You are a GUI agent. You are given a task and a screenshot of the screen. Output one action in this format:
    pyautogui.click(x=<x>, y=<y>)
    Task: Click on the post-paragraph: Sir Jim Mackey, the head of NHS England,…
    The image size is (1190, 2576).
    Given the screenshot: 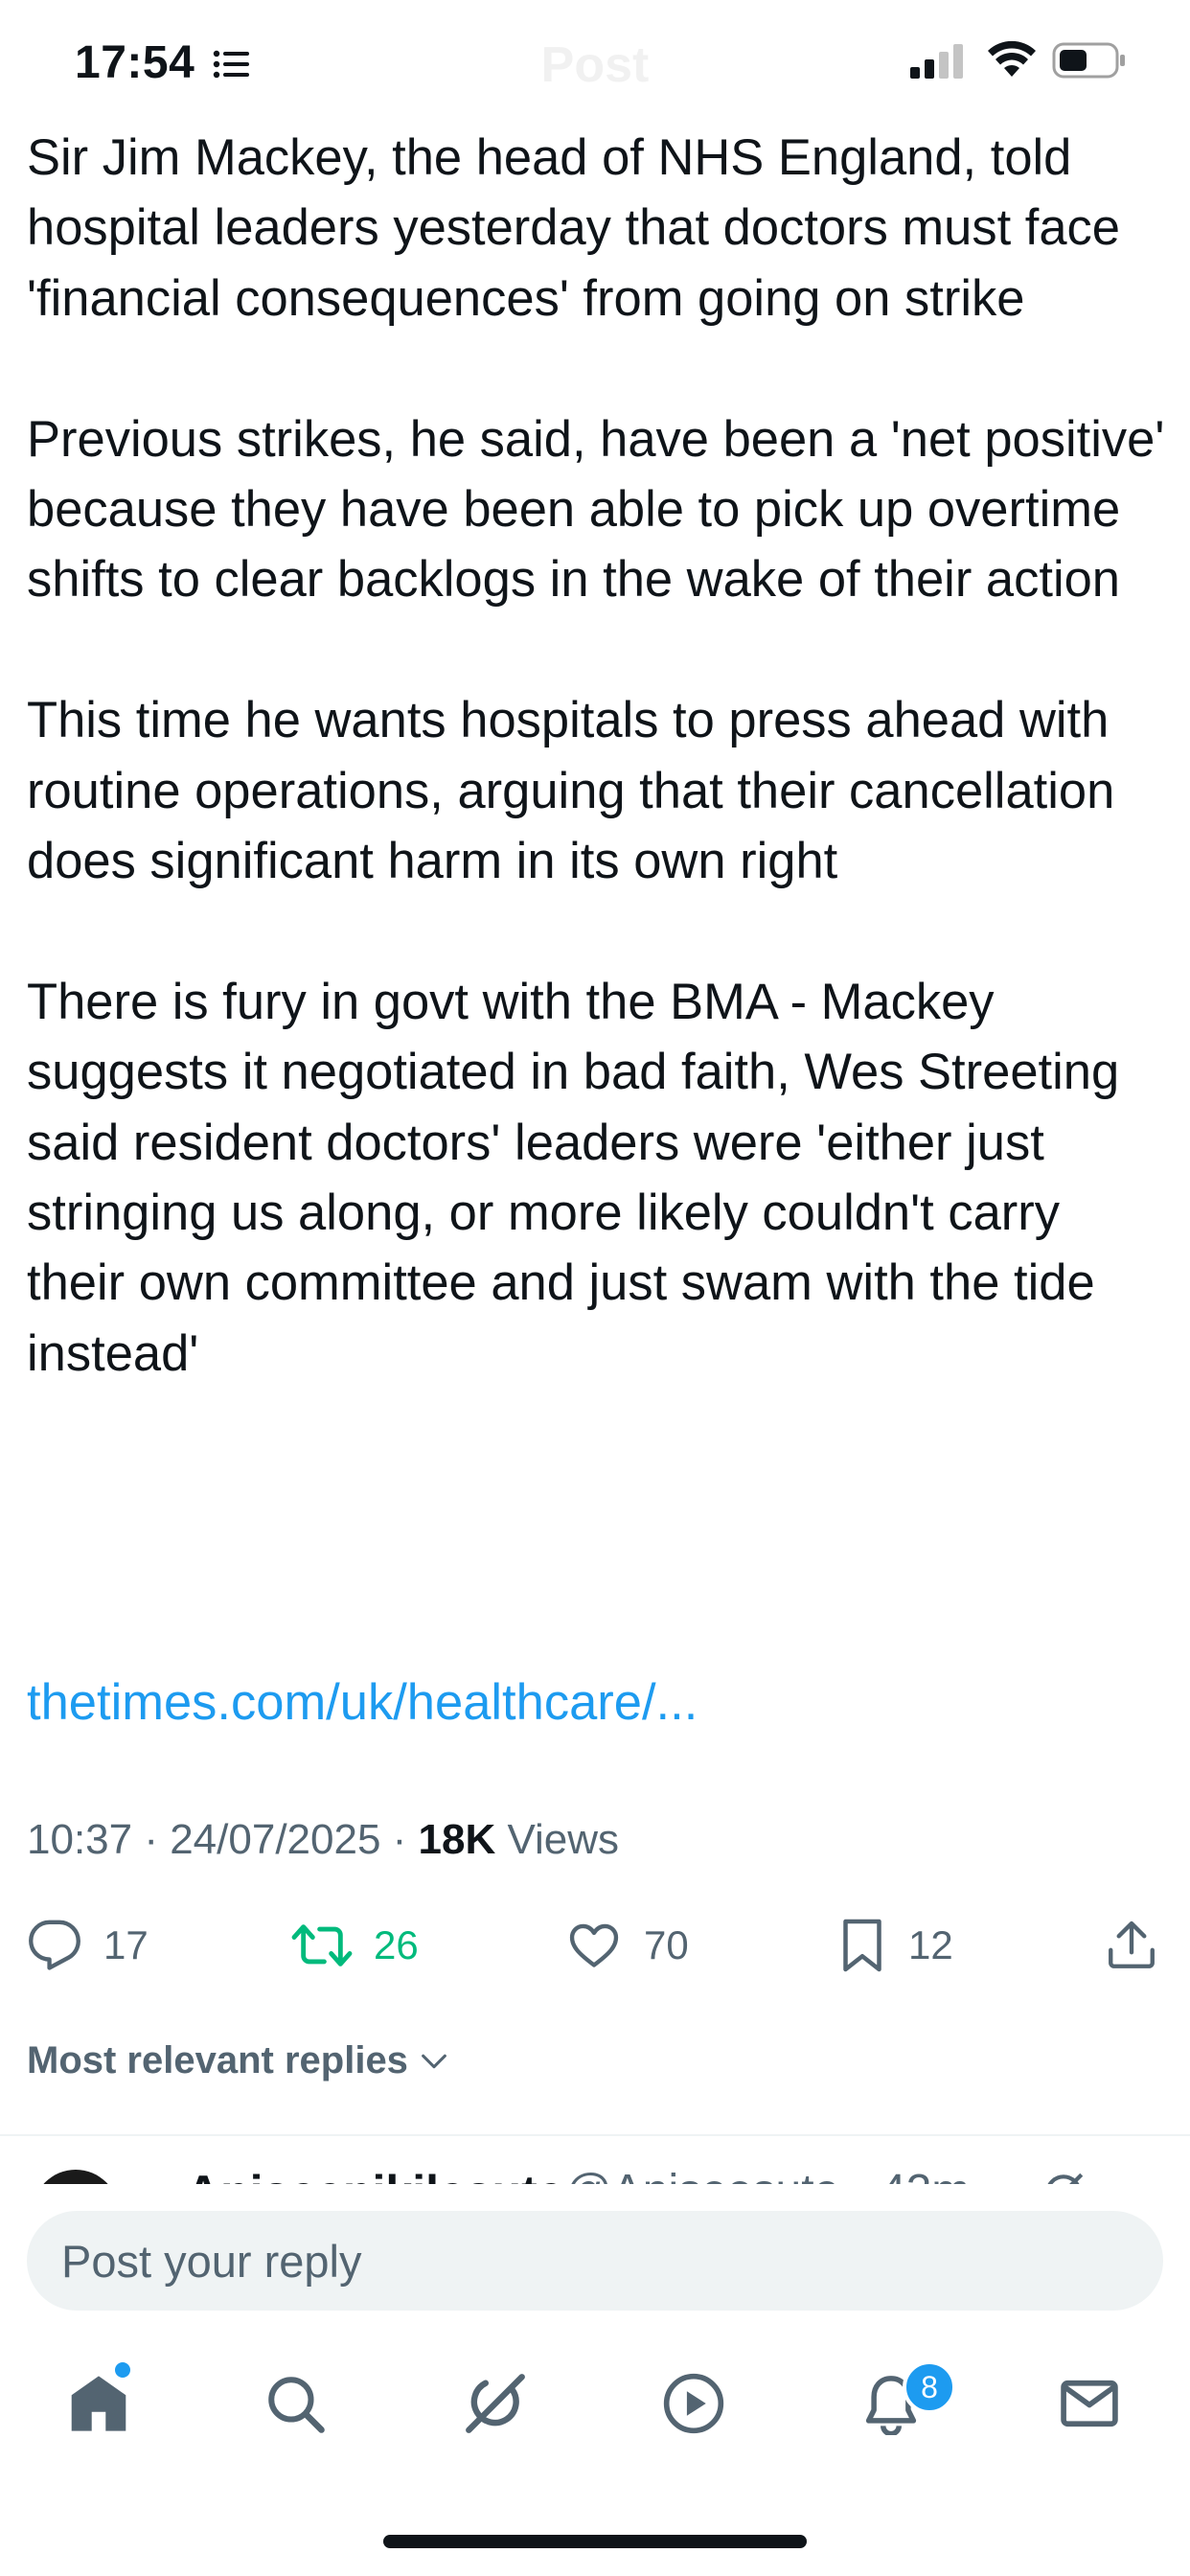 What is the action you would take?
    pyautogui.click(x=574, y=228)
    